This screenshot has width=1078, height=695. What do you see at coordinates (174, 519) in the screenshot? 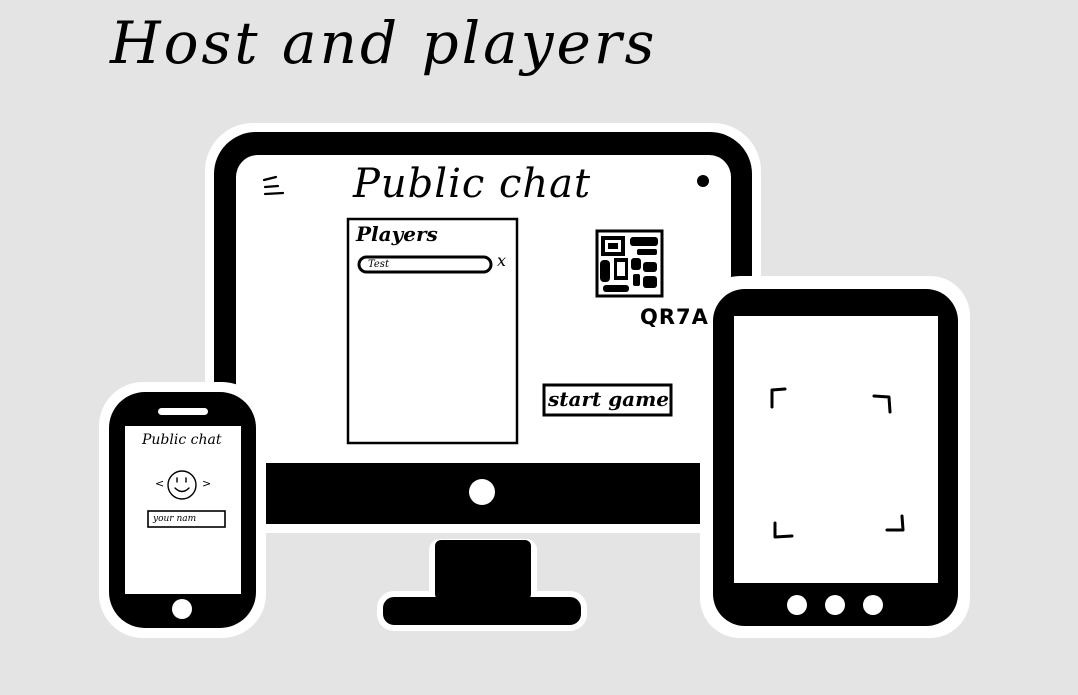
I see `name-input: your nam` at bounding box center [174, 519].